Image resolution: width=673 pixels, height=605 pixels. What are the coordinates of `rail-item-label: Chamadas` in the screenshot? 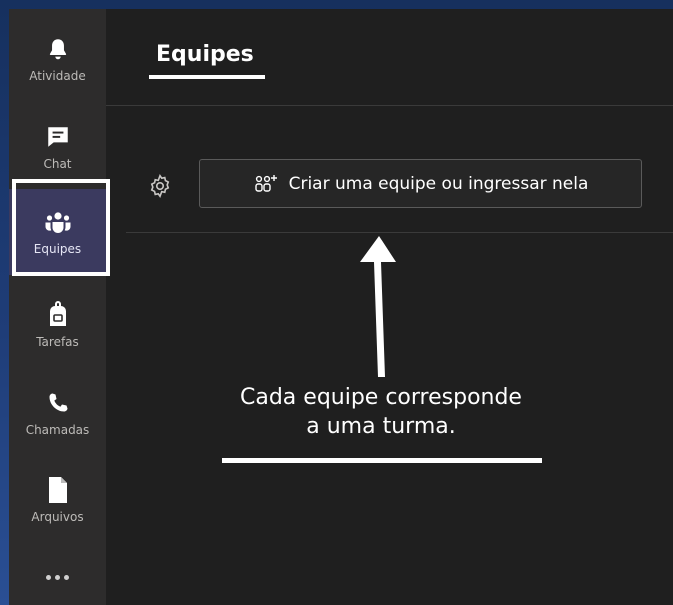 It's located at (57, 430).